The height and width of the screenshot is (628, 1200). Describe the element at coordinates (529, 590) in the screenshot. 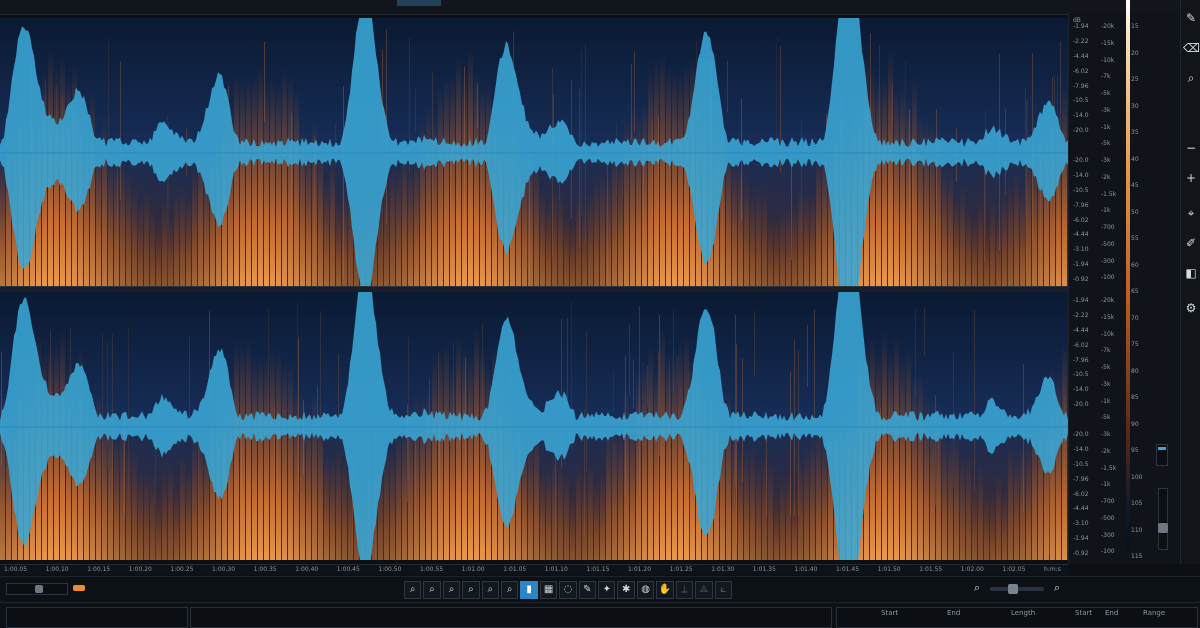

I see `time-select-icon: ▮` at that location.